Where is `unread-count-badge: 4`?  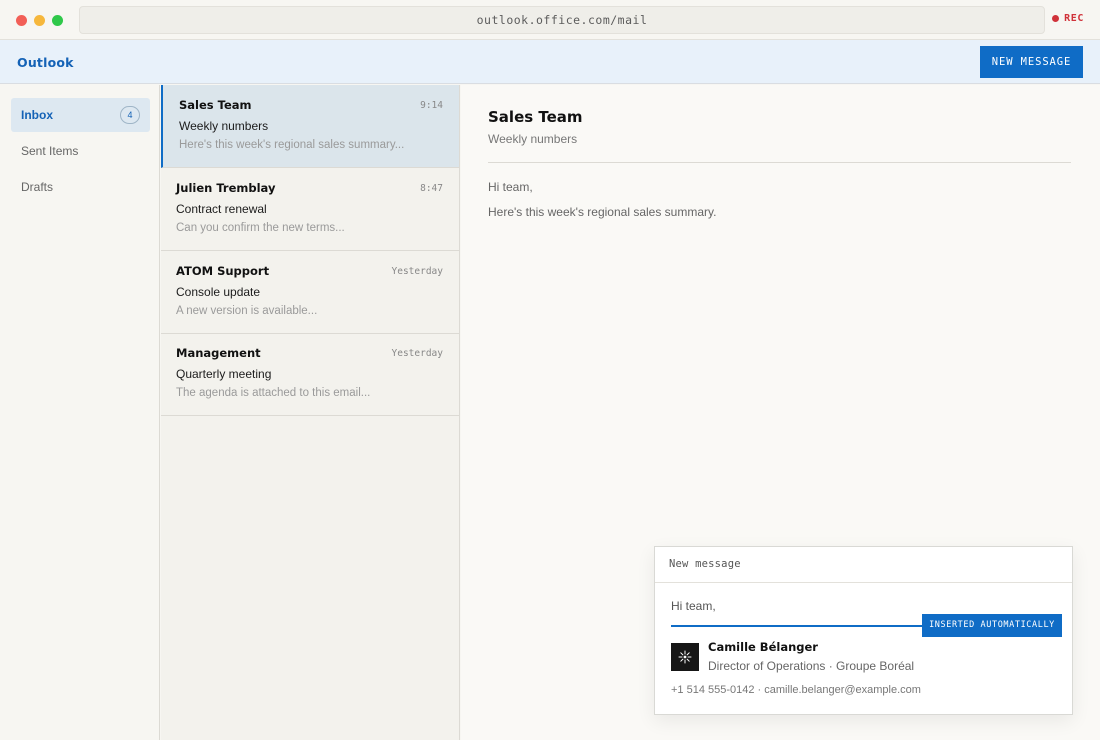
unread-count-badge: 4 is located at coordinates (130, 115).